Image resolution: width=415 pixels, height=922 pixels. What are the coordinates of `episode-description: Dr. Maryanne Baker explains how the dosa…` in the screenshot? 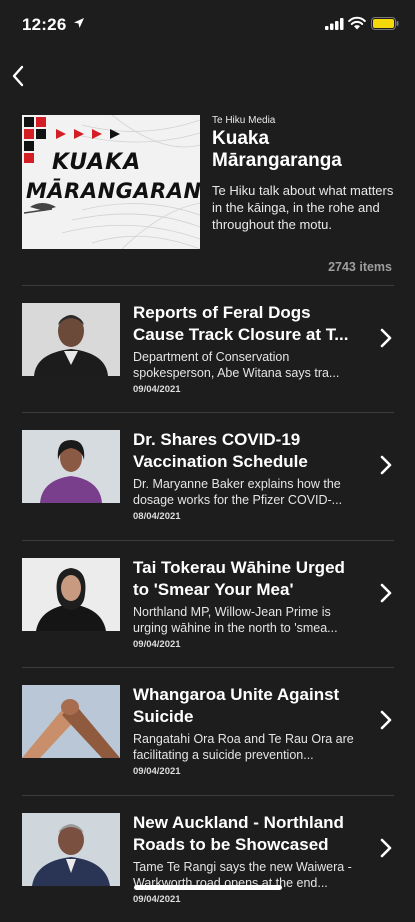 It's located at (238, 492).